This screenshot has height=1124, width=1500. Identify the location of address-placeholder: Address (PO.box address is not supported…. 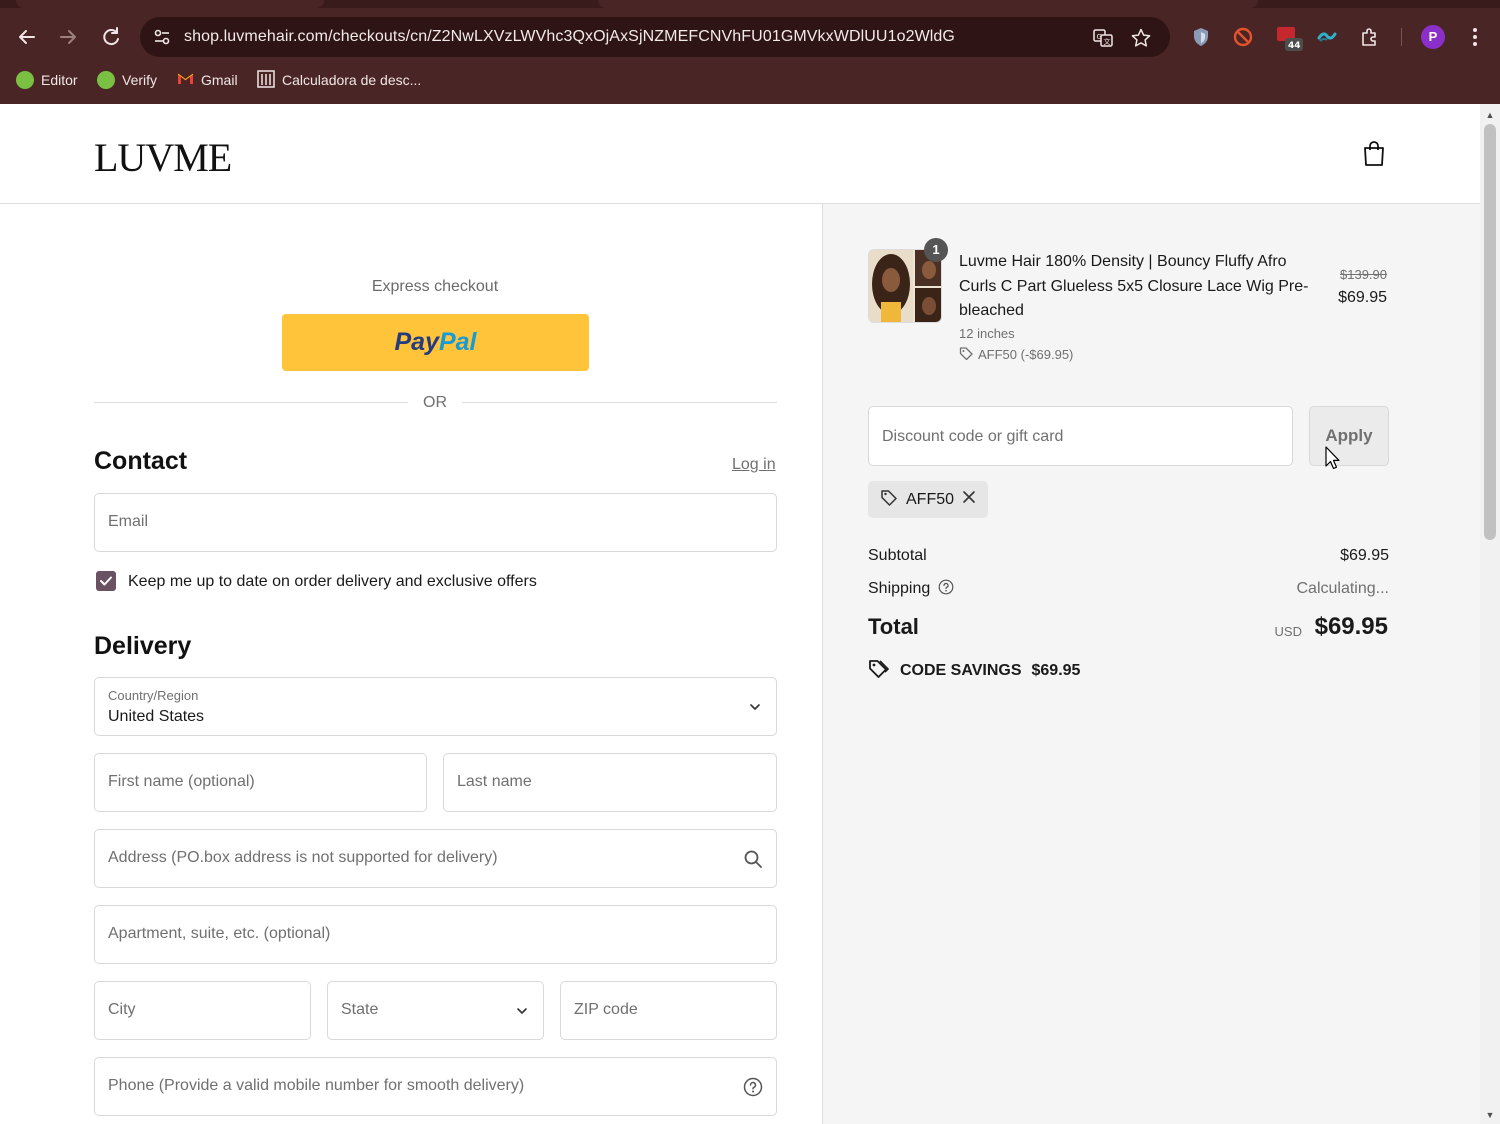
(303, 857).